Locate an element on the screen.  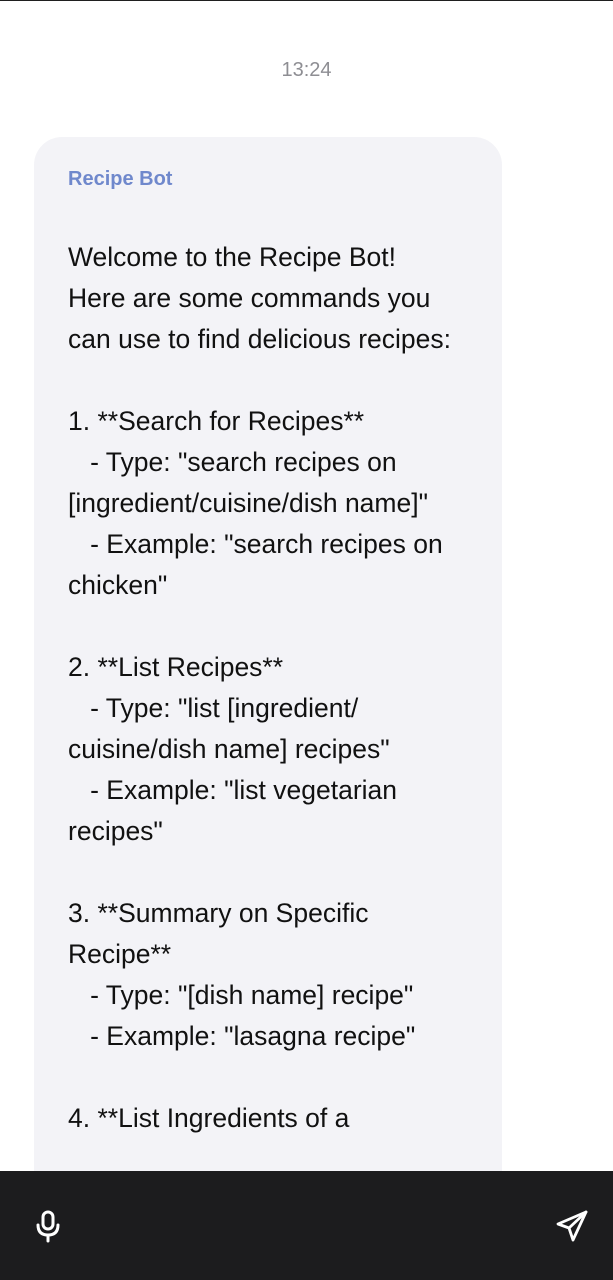
microphone-icon is located at coordinates (48, 1226).